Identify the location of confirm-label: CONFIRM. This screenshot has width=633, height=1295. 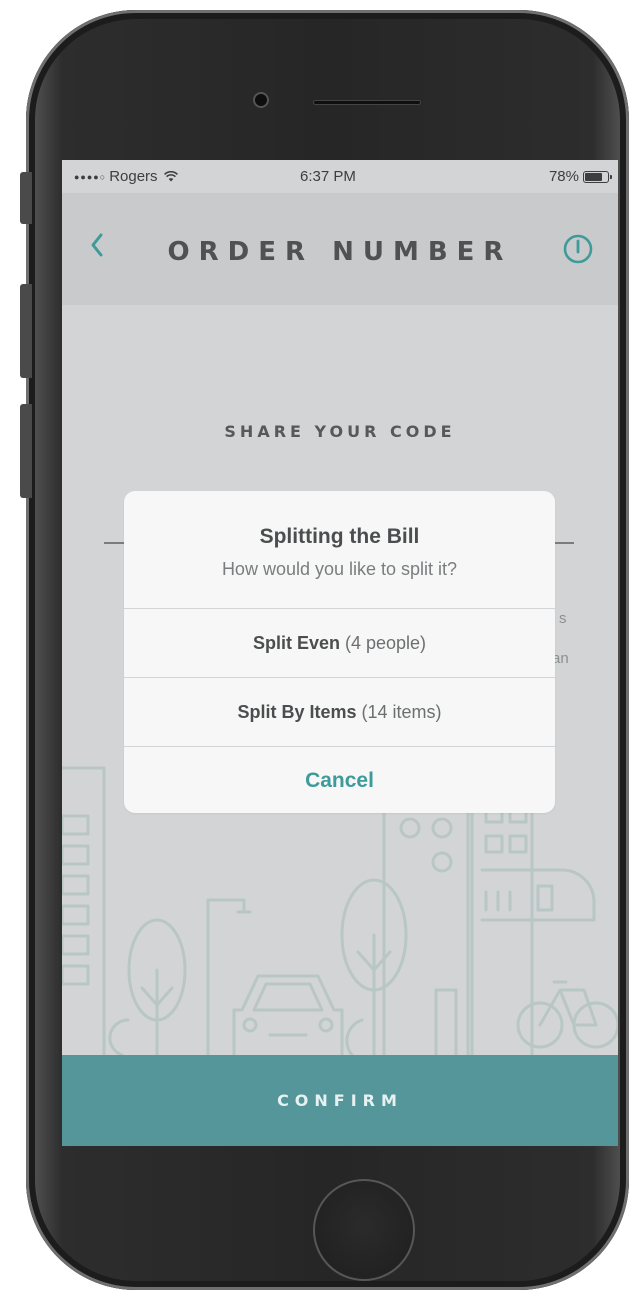
(340, 1100).